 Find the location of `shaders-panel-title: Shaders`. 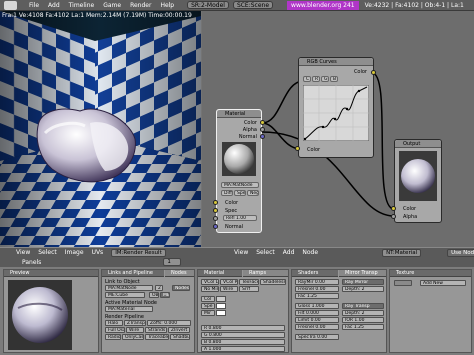

shaders-panel-title: Shaders is located at coordinates (315, 273).